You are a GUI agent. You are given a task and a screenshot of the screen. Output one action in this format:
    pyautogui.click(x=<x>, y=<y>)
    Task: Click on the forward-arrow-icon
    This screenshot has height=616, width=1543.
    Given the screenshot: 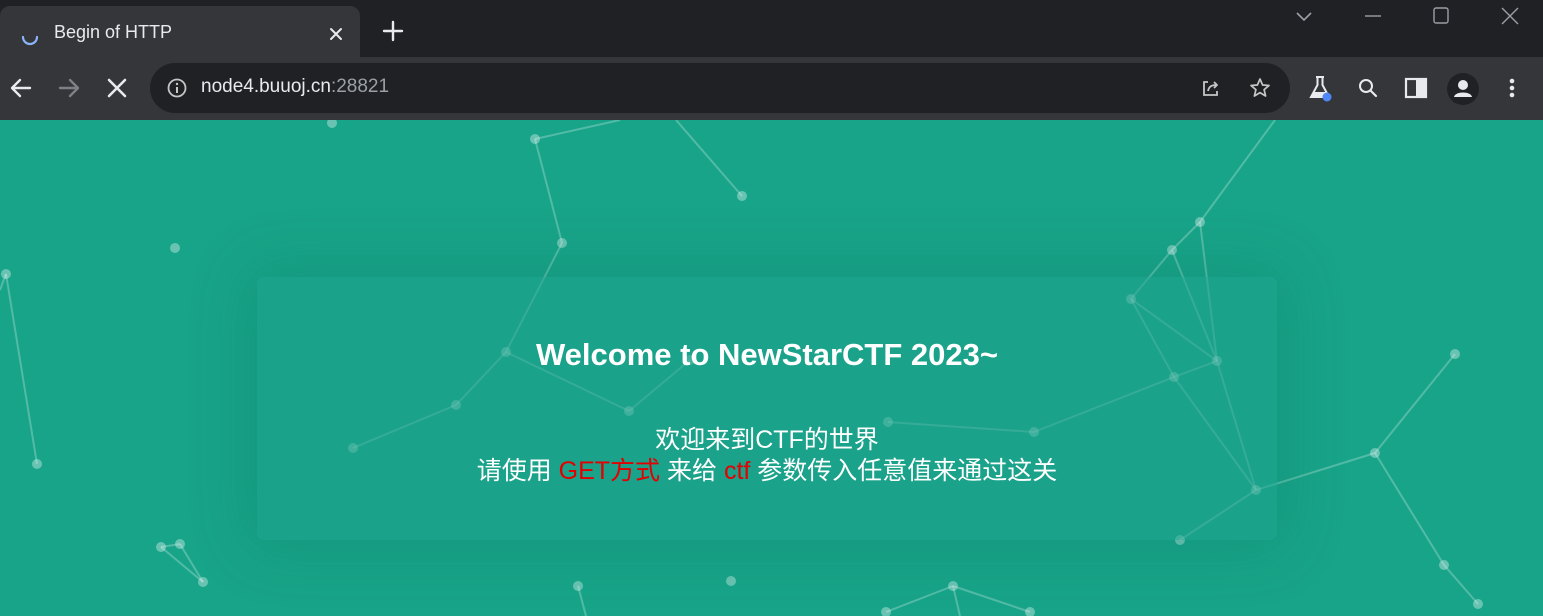 What is the action you would take?
    pyautogui.click(x=69, y=88)
    